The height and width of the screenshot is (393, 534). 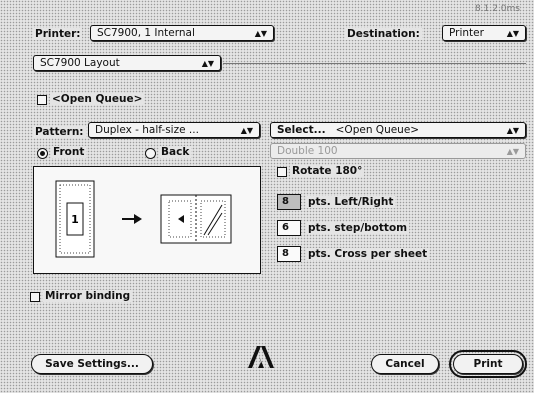 What do you see at coordinates (69, 152) in the screenshot?
I see `front-label: Front` at bounding box center [69, 152].